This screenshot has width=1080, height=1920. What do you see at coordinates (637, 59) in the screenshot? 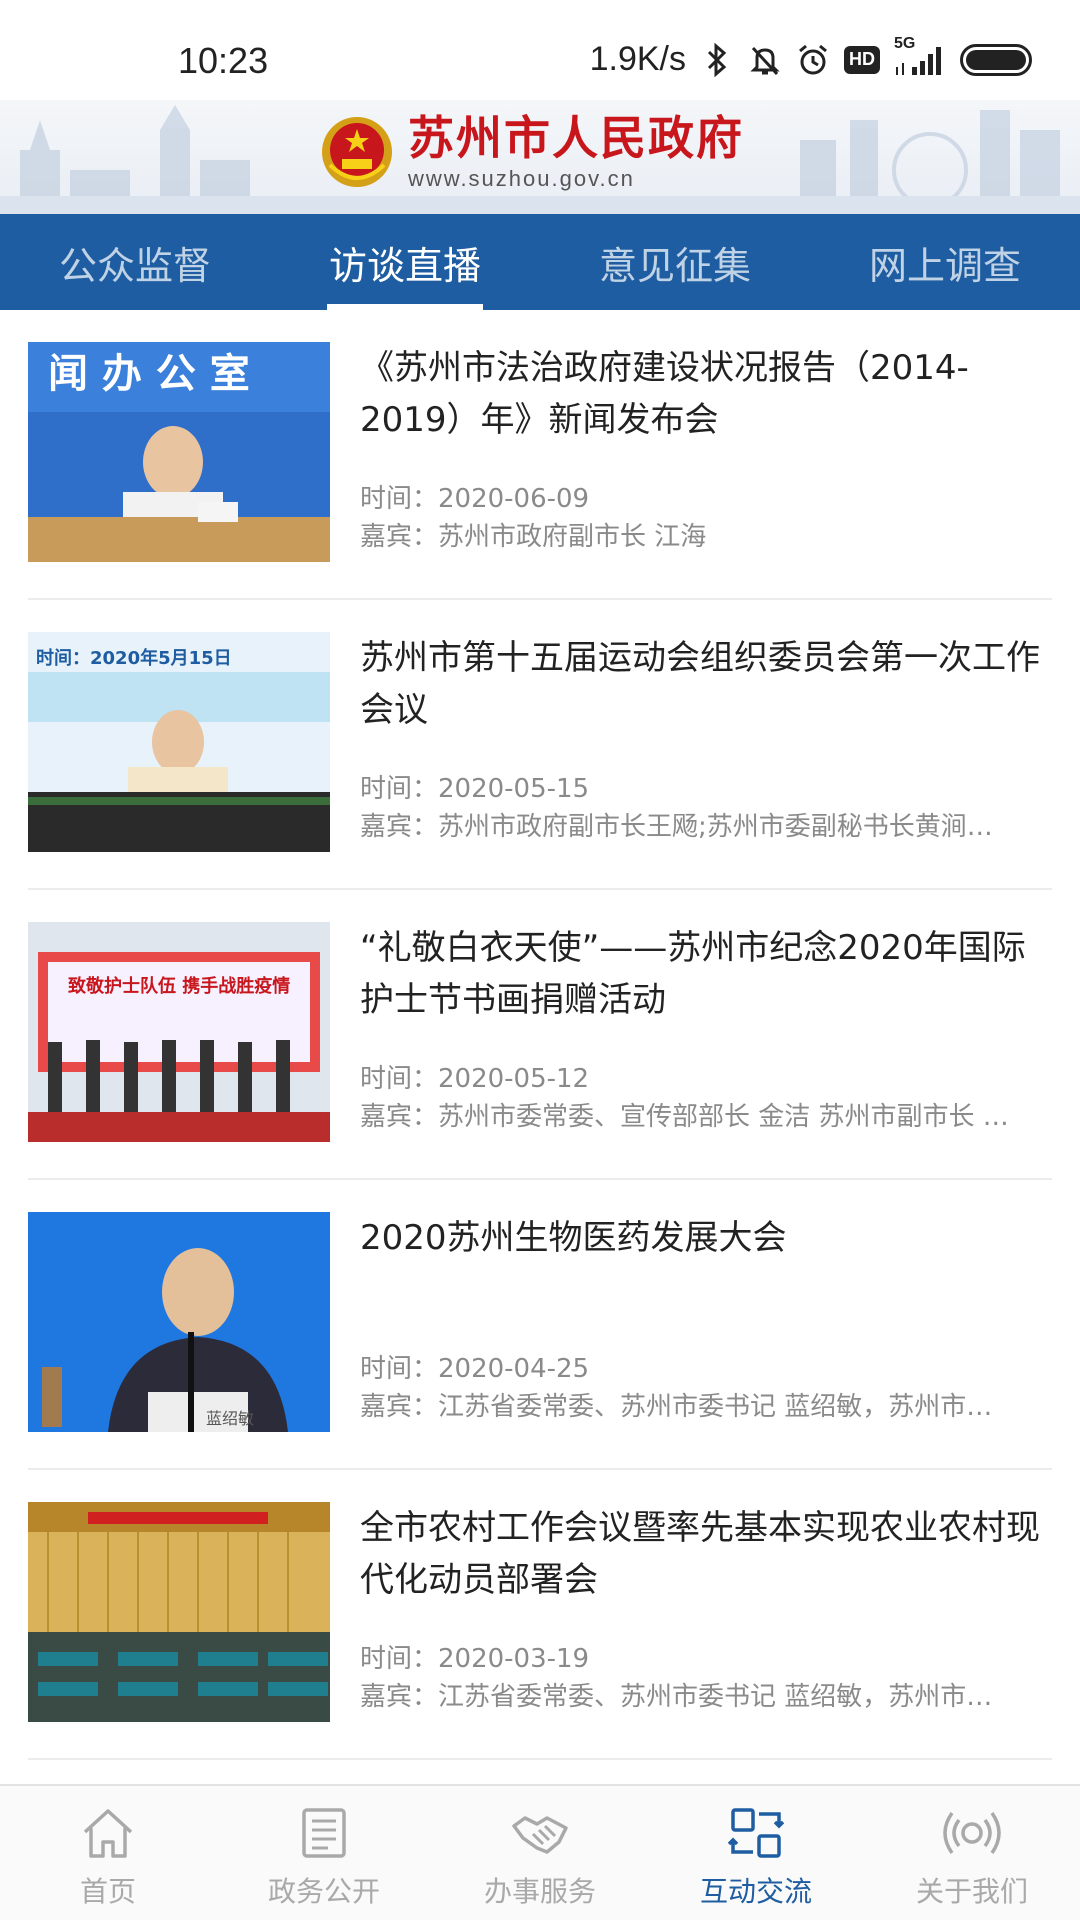
I see `network-speed: 1.9K/s` at bounding box center [637, 59].